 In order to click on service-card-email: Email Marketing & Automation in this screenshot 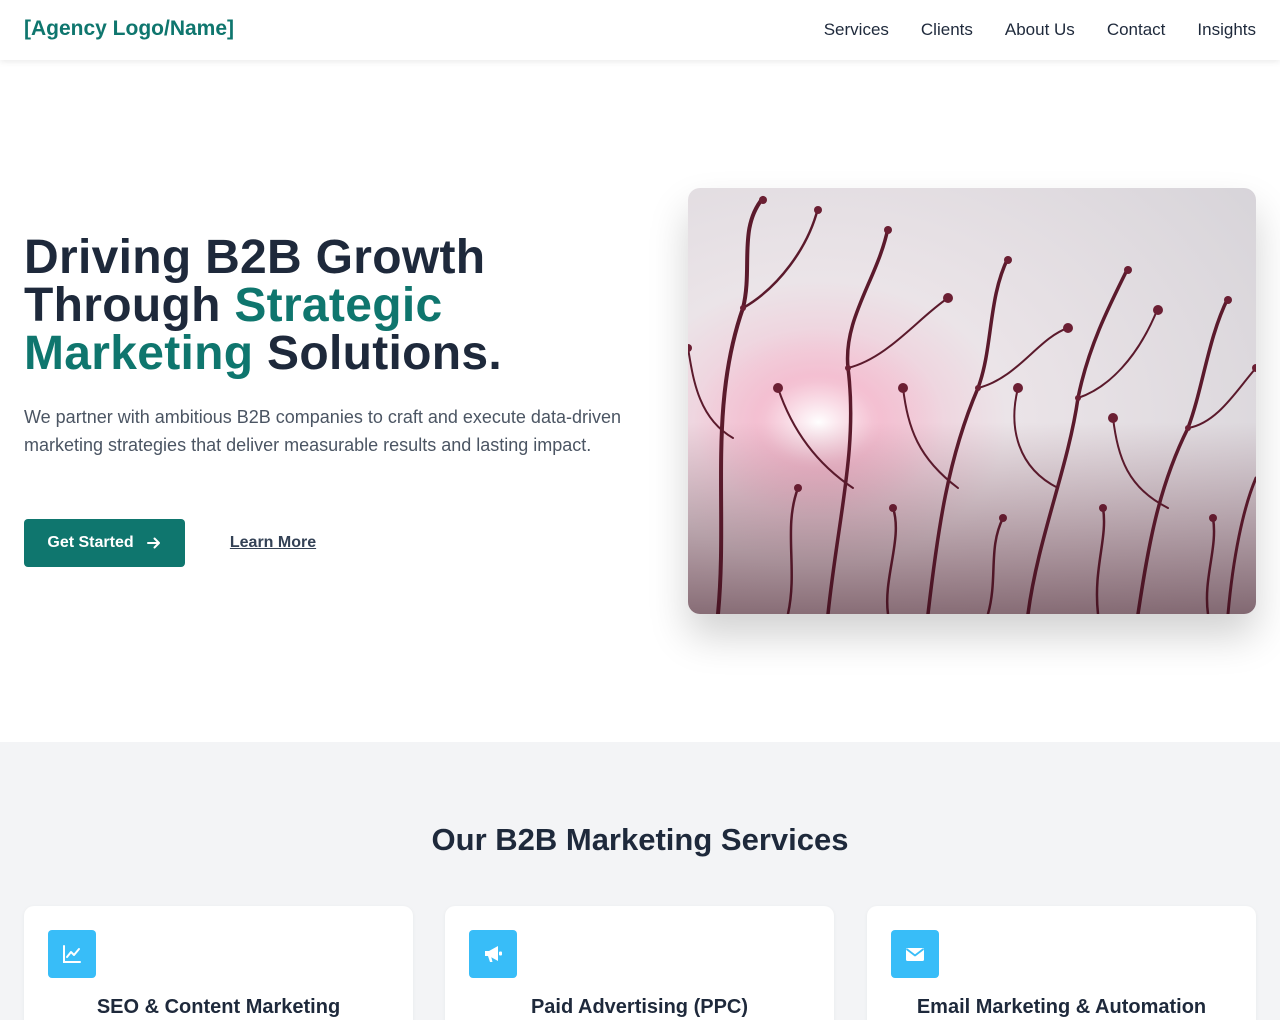, I will do `click(1061, 963)`.